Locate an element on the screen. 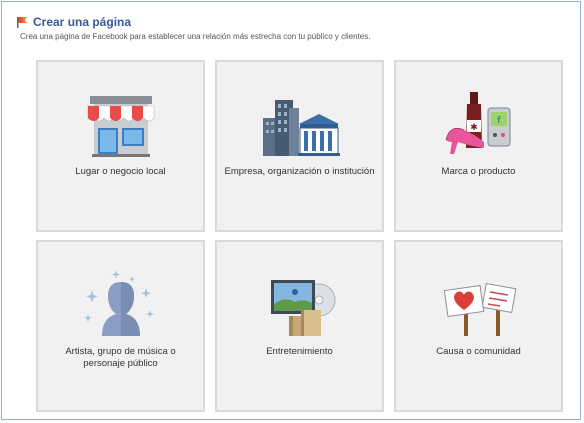 The height and width of the screenshot is (423, 584). category-brand-product: ✱ f Marca o producto is located at coordinates (478, 146).